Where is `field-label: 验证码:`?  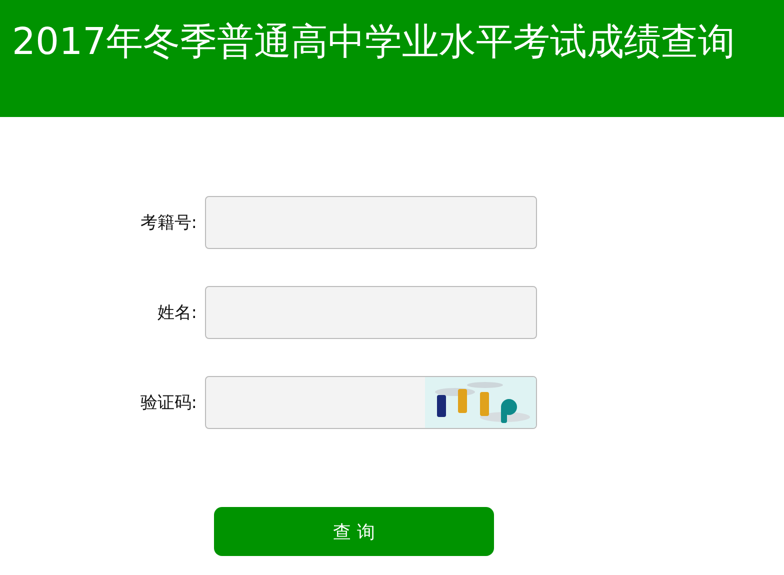 field-label: 验证码: is located at coordinates (168, 403).